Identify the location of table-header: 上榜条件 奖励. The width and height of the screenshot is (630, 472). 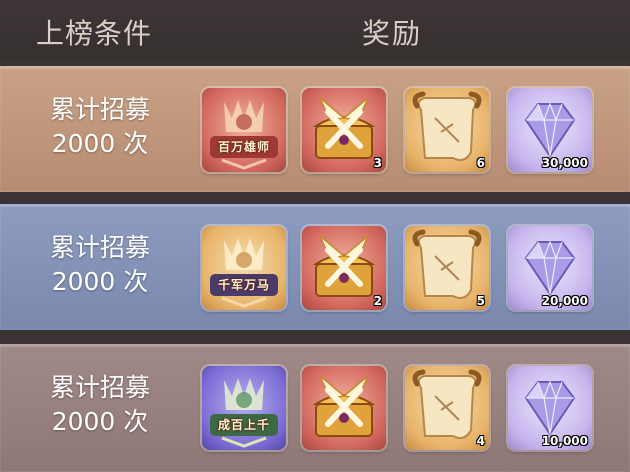
(315, 31).